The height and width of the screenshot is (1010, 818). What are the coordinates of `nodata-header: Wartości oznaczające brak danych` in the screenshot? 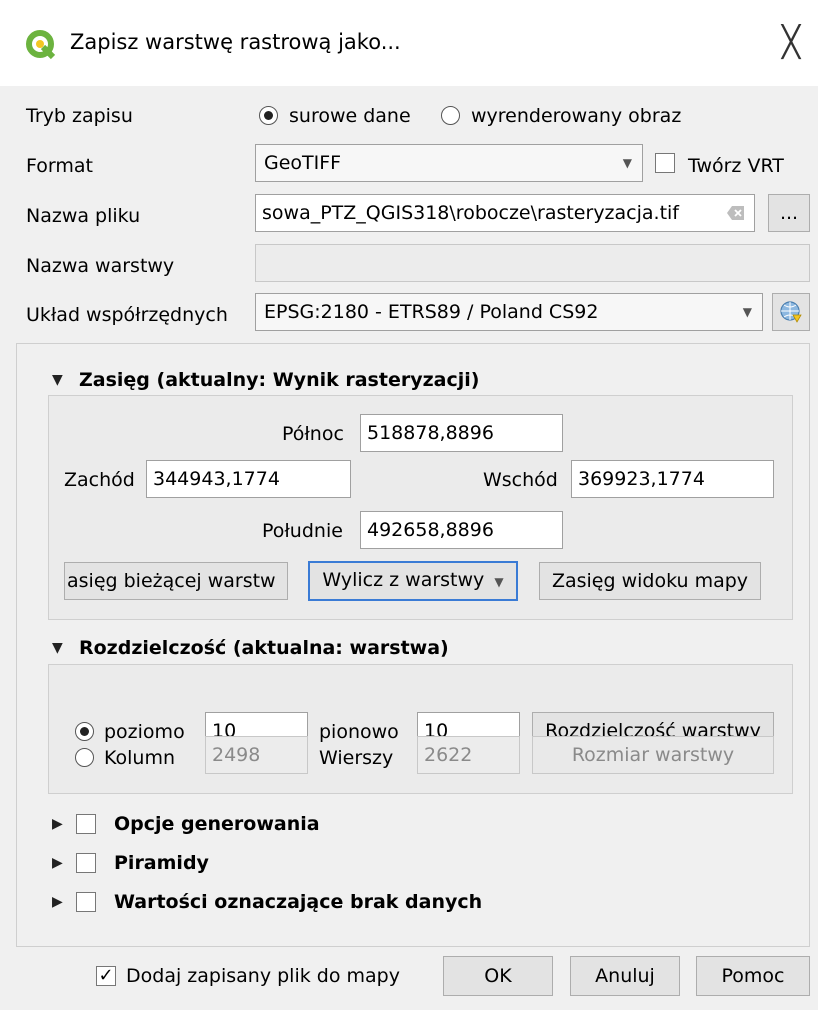 It's located at (298, 902).